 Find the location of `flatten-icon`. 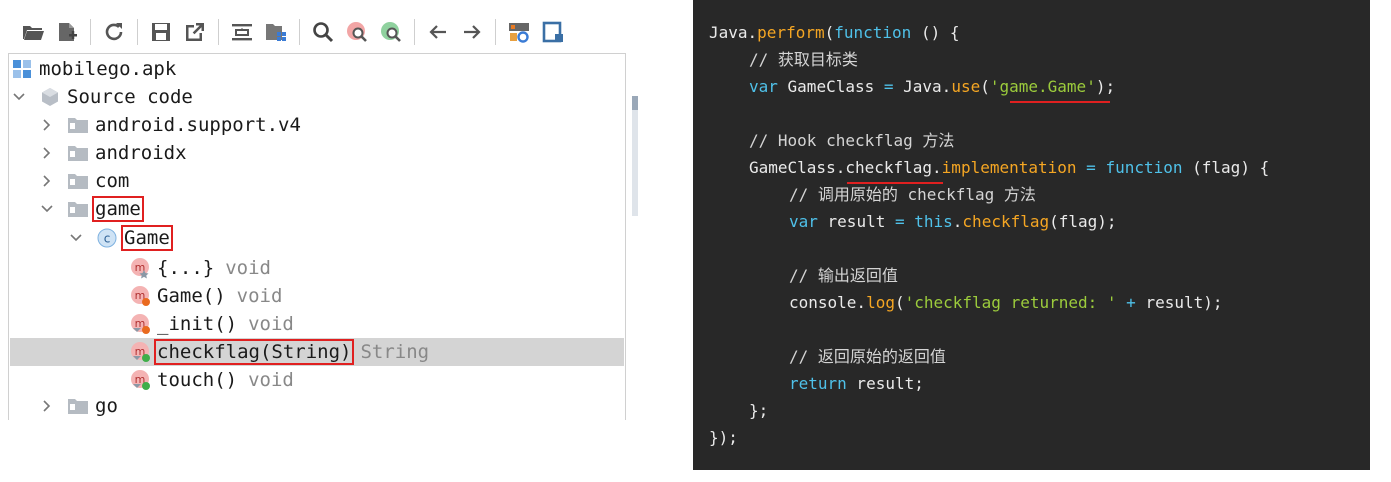

flatten-icon is located at coordinates (242, 32).